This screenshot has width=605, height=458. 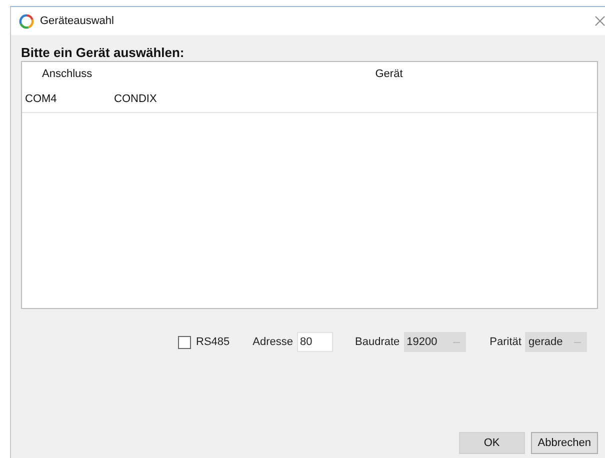 I want to click on close-icon, so click(x=600, y=21).